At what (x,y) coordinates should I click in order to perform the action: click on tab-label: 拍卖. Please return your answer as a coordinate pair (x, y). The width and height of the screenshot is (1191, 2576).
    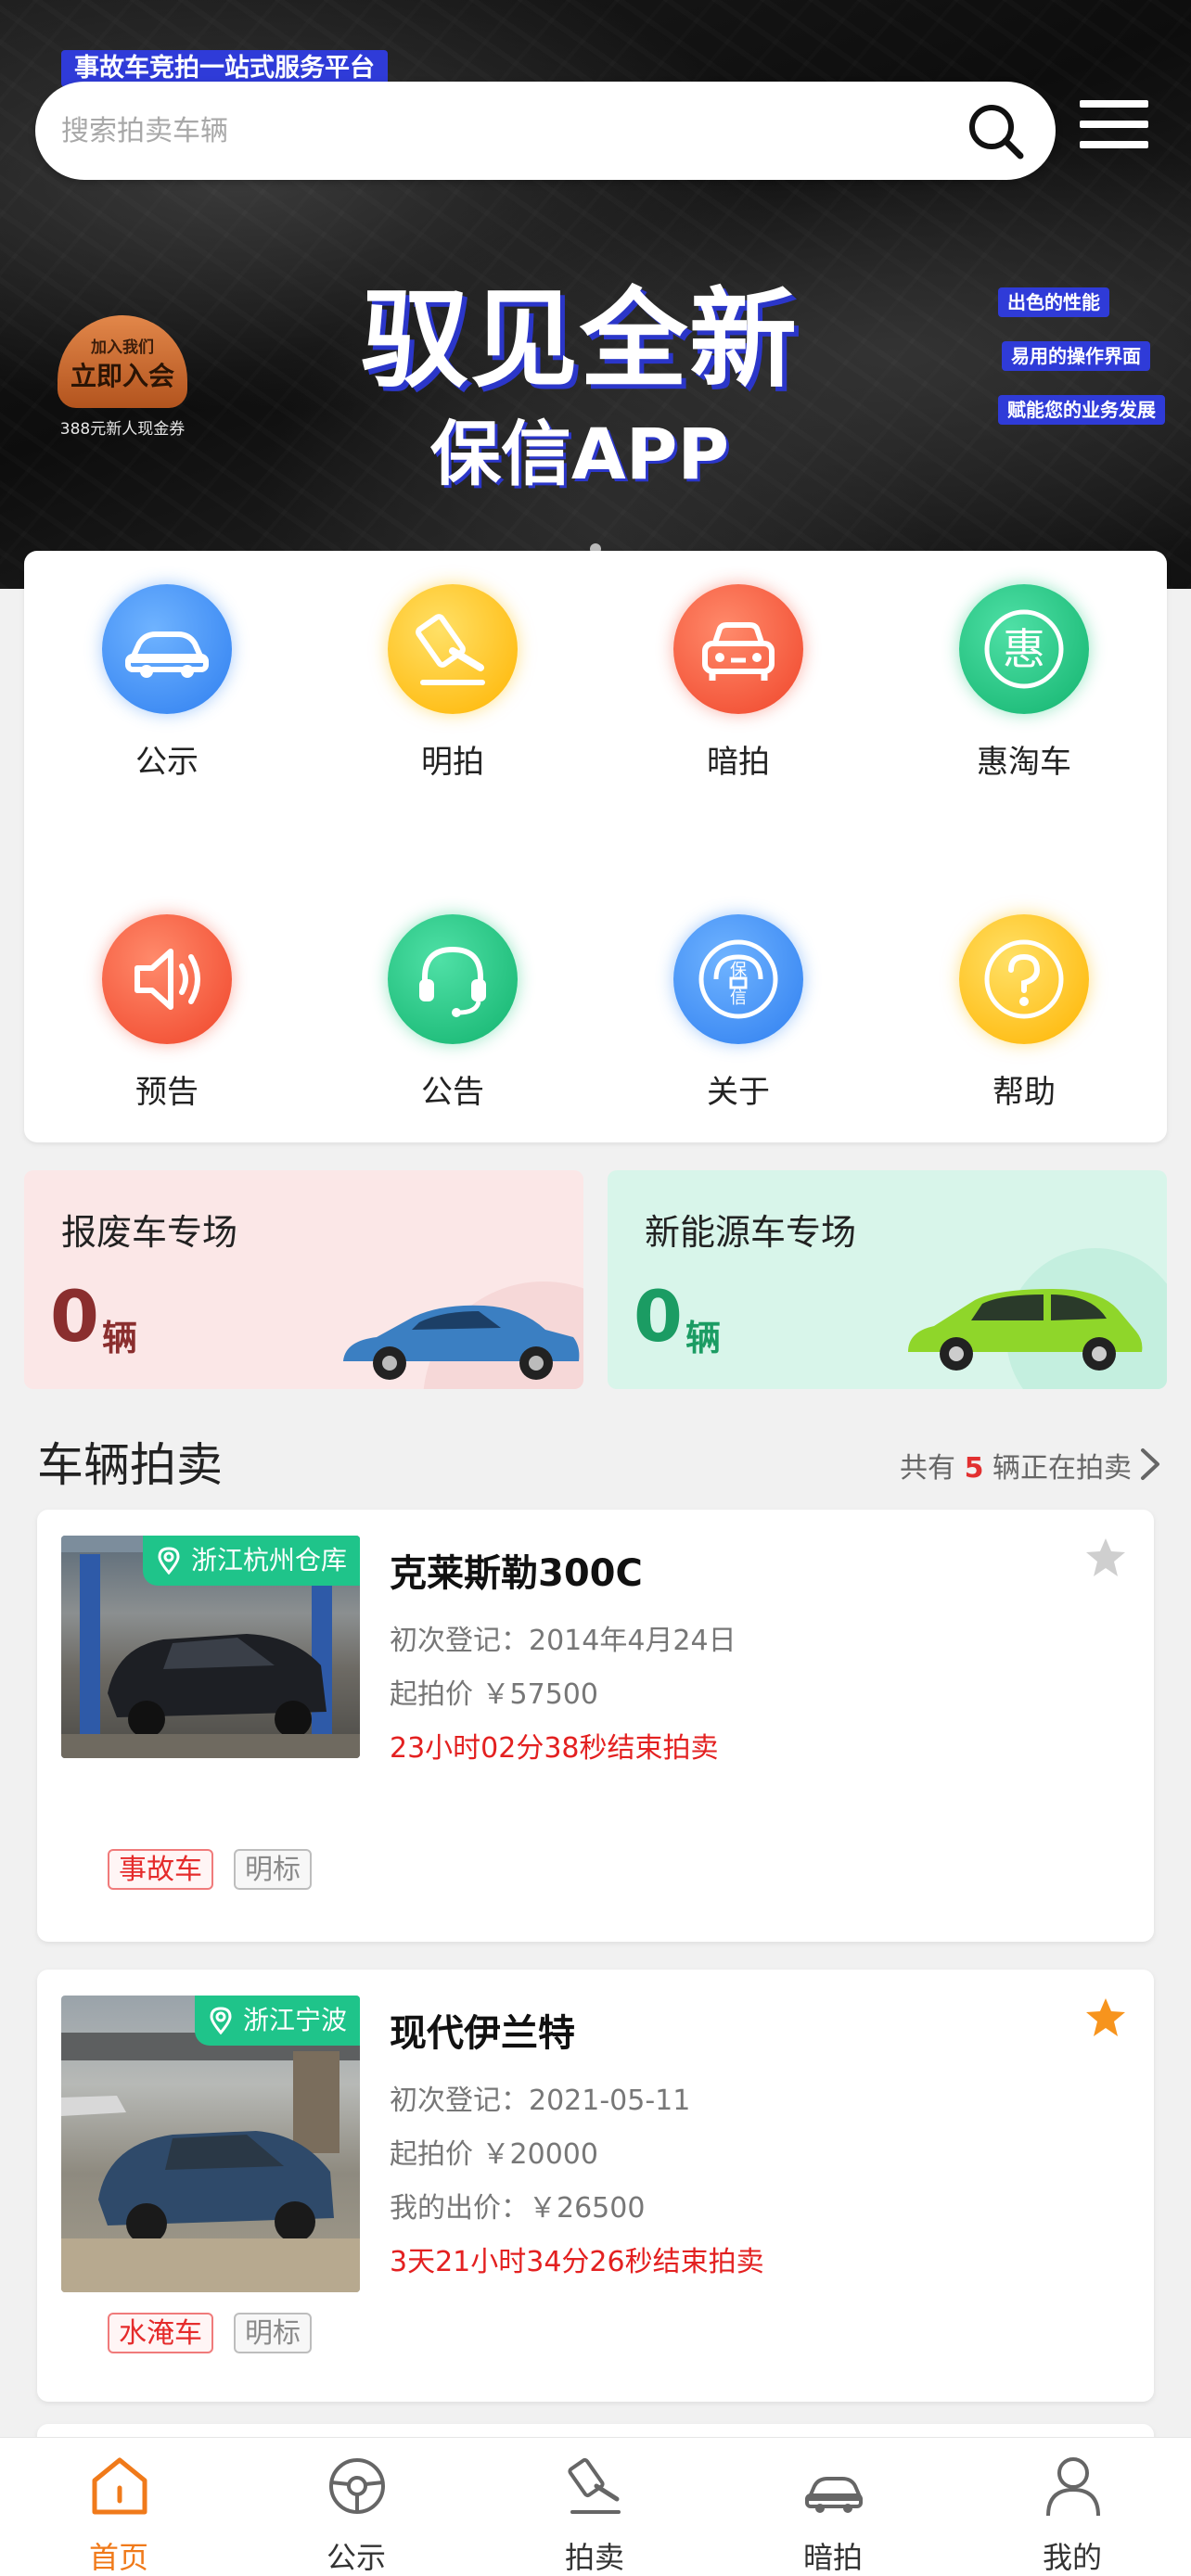
    Looking at the image, I should click on (594, 2557).